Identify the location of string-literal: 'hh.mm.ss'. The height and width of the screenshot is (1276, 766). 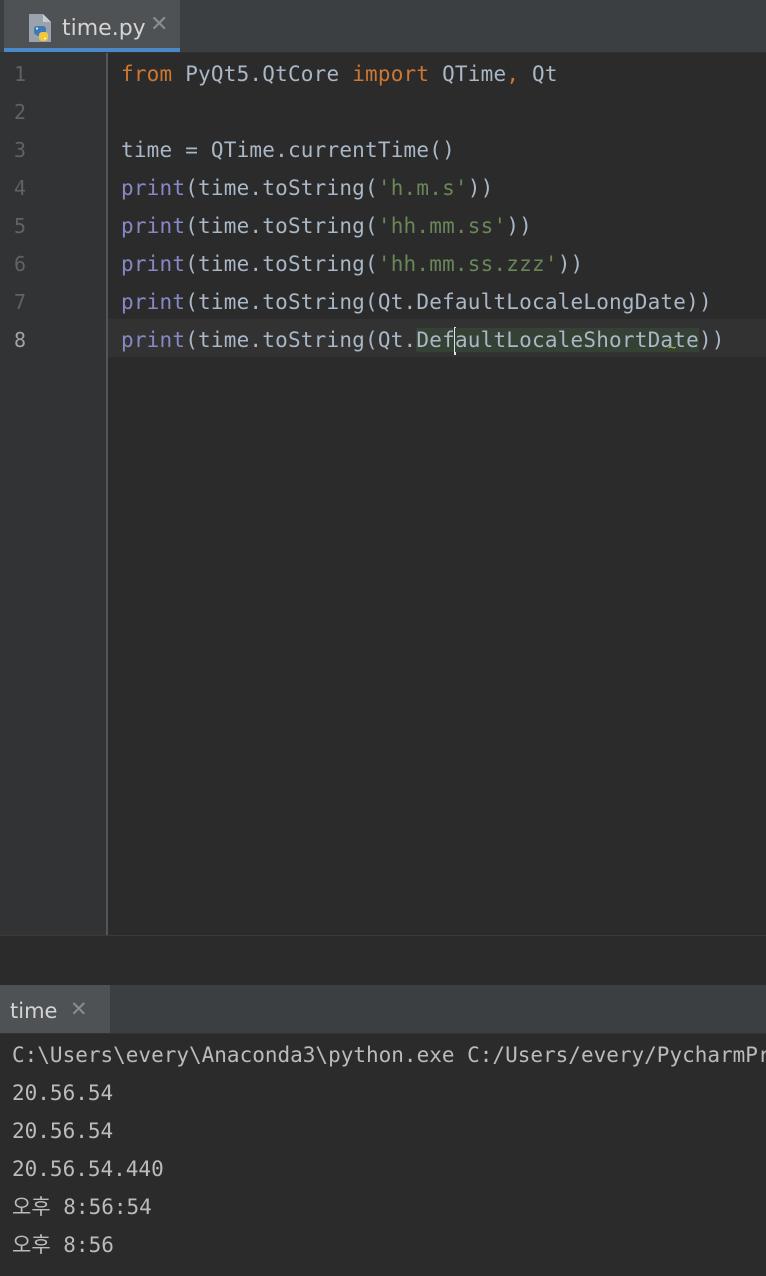
(442, 226).